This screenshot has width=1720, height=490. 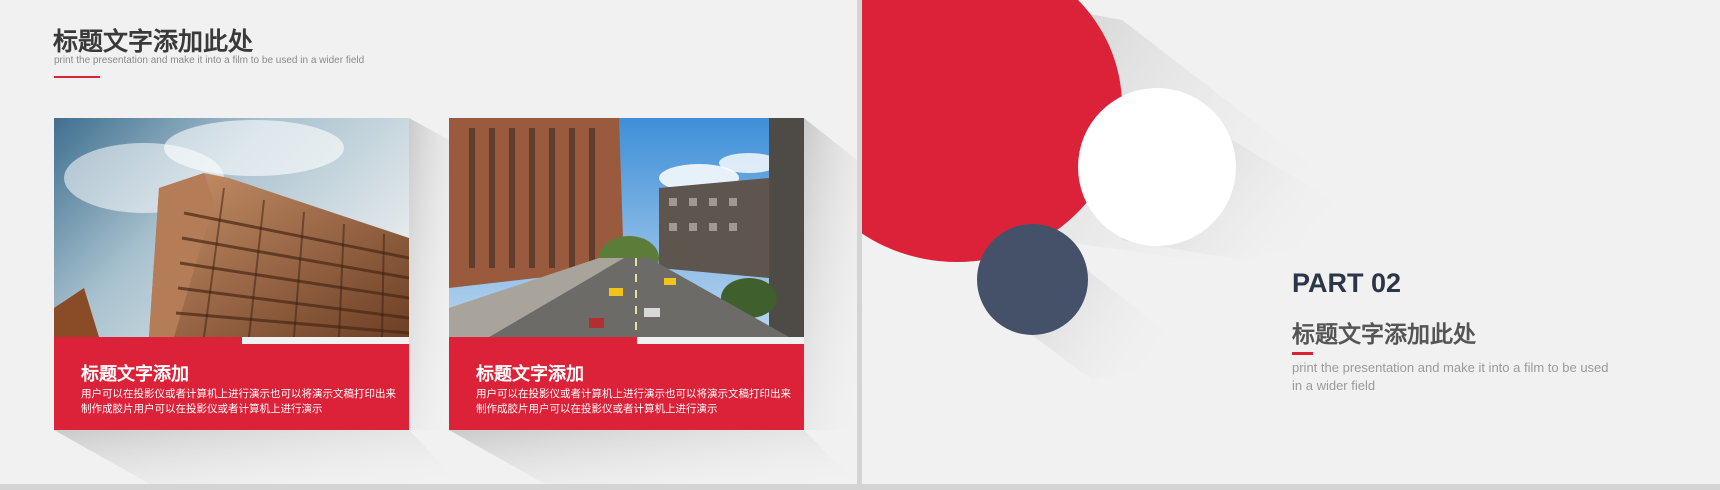 What do you see at coordinates (992, 131) in the screenshot?
I see `red-circle-decoration` at bounding box center [992, 131].